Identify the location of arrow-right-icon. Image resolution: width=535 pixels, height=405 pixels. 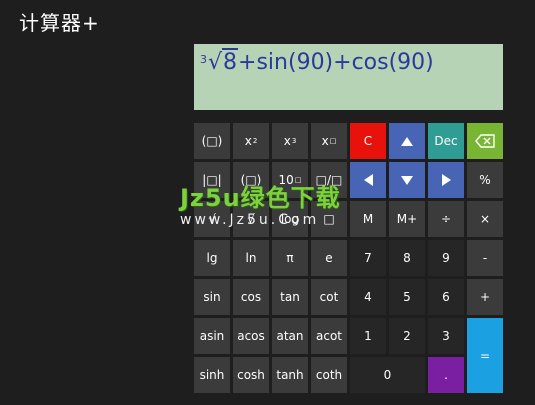
(446, 180).